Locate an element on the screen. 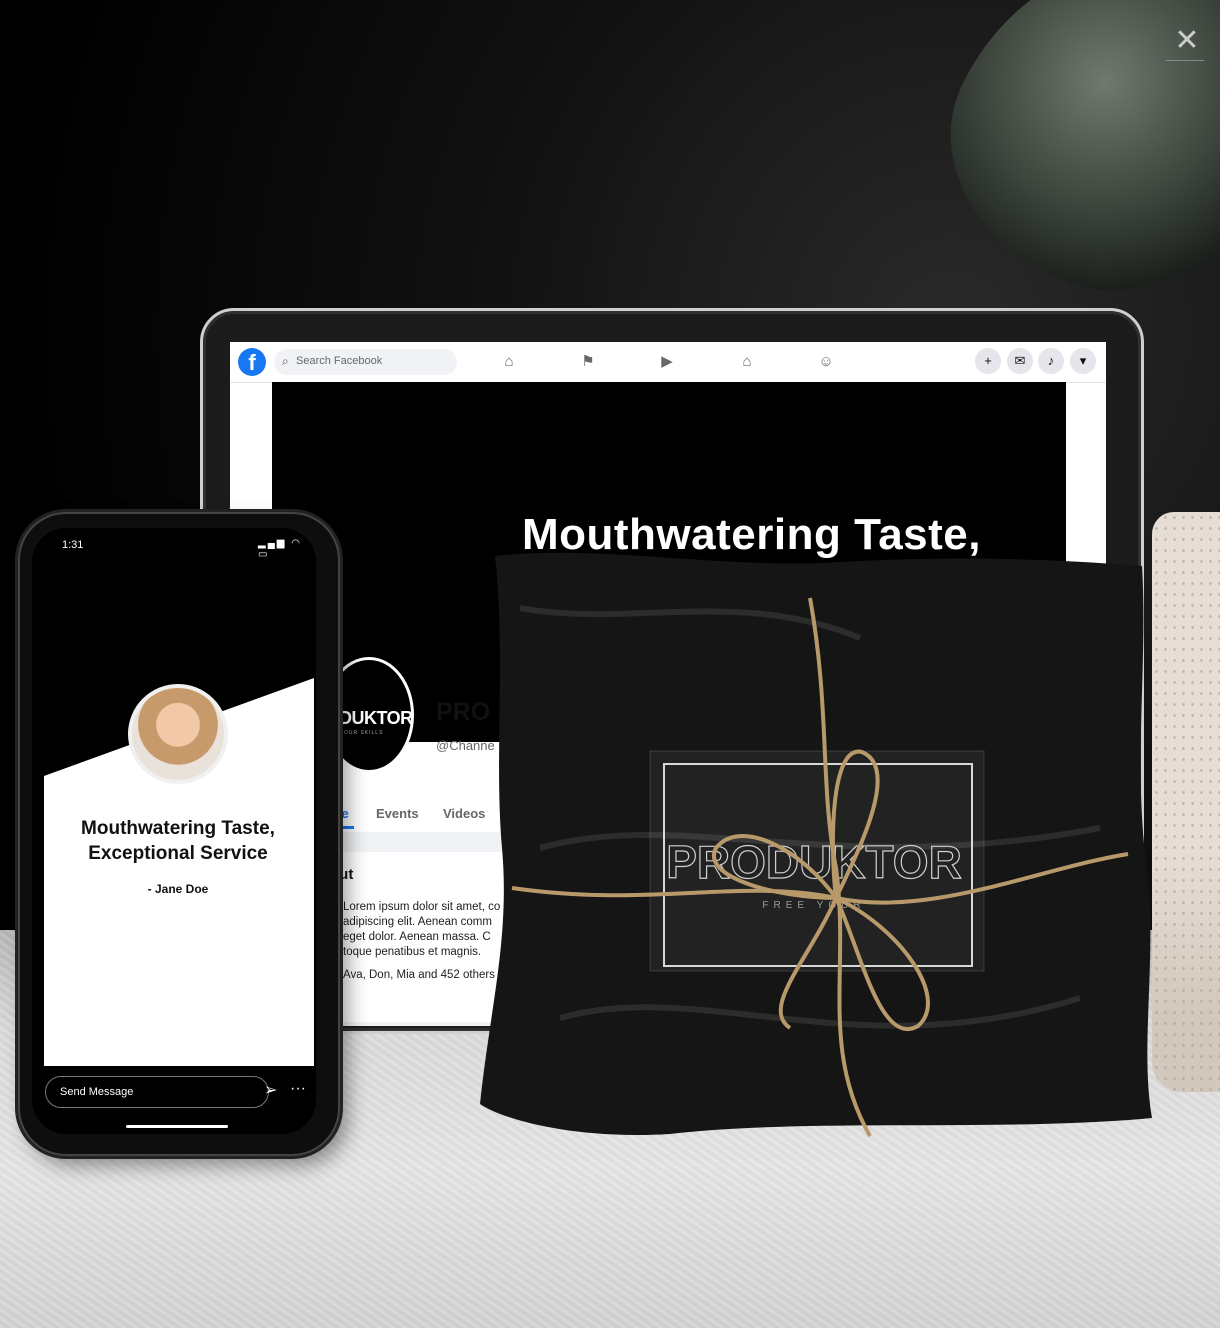  search-icon: ⌕ is located at coordinates (285, 361).